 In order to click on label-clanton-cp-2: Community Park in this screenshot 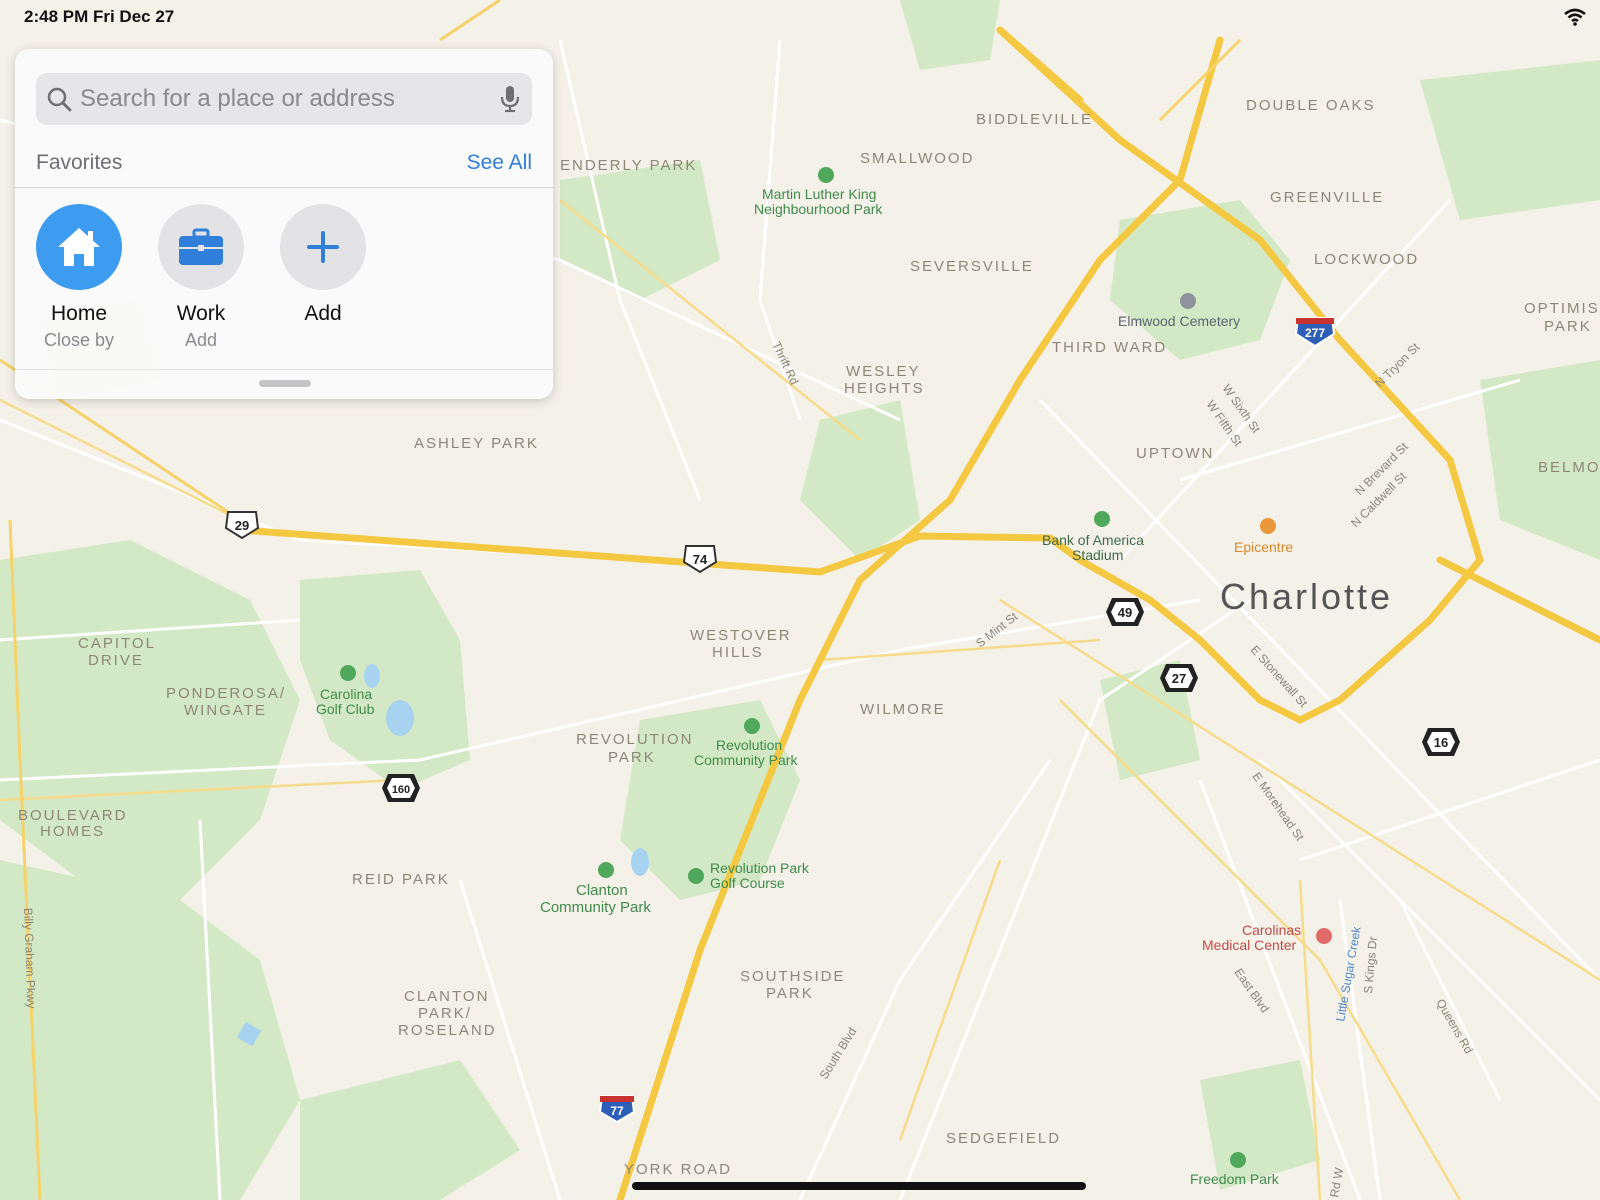, I will do `click(595, 907)`.